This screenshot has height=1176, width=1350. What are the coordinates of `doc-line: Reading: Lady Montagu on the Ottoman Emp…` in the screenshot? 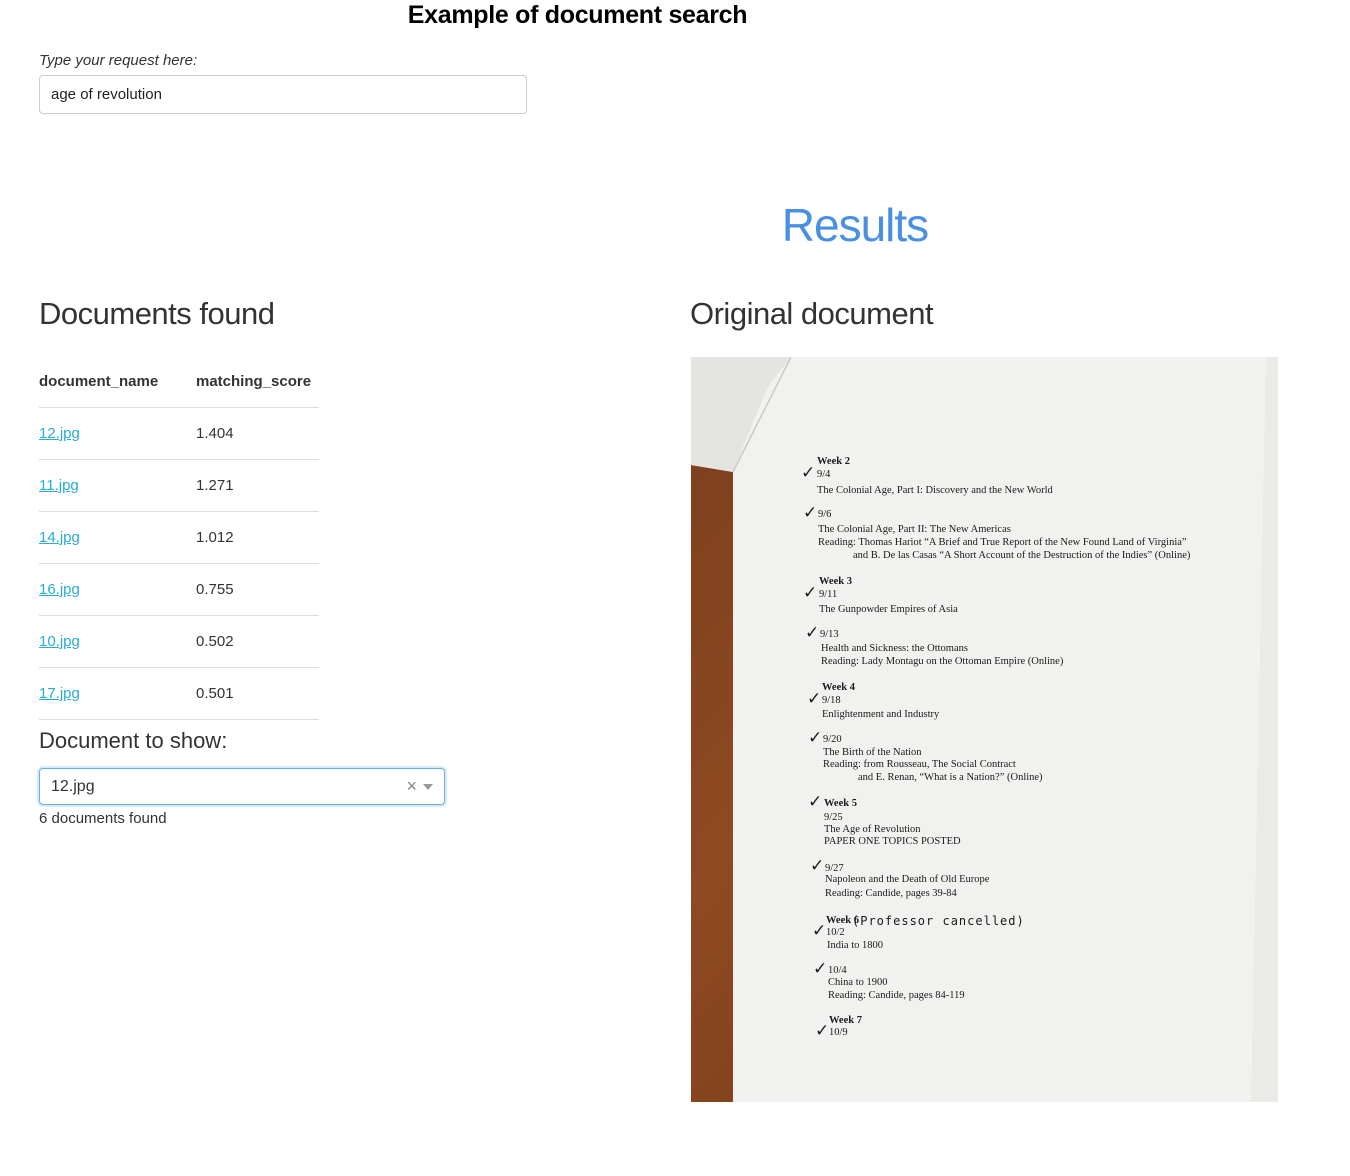 It's located at (942, 661).